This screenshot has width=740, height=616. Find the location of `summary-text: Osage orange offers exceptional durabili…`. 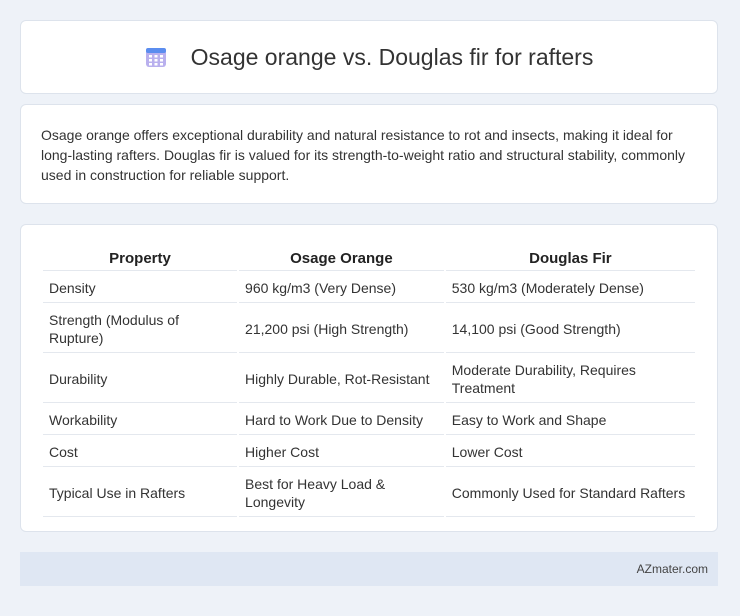

summary-text: Osage orange offers exceptional durabili… is located at coordinates (363, 155).